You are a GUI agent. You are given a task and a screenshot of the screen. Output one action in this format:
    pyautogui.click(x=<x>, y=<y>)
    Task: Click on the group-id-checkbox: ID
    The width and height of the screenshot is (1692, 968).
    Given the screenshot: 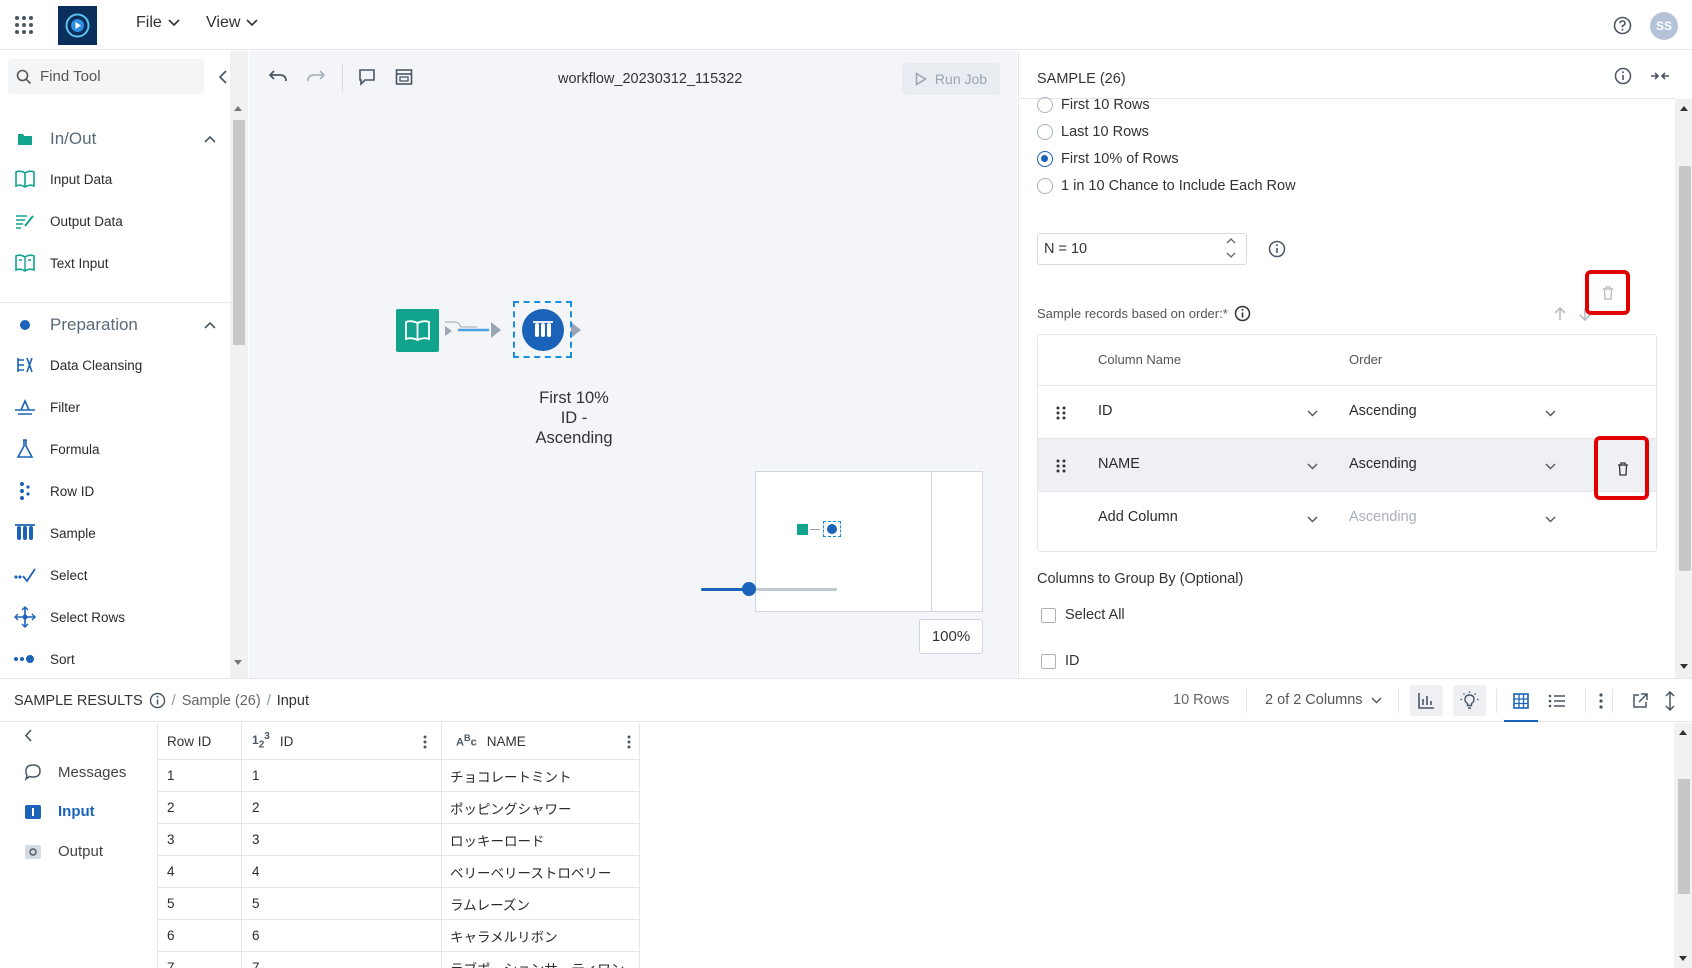 What is the action you would take?
    pyautogui.click(x=1060, y=661)
    